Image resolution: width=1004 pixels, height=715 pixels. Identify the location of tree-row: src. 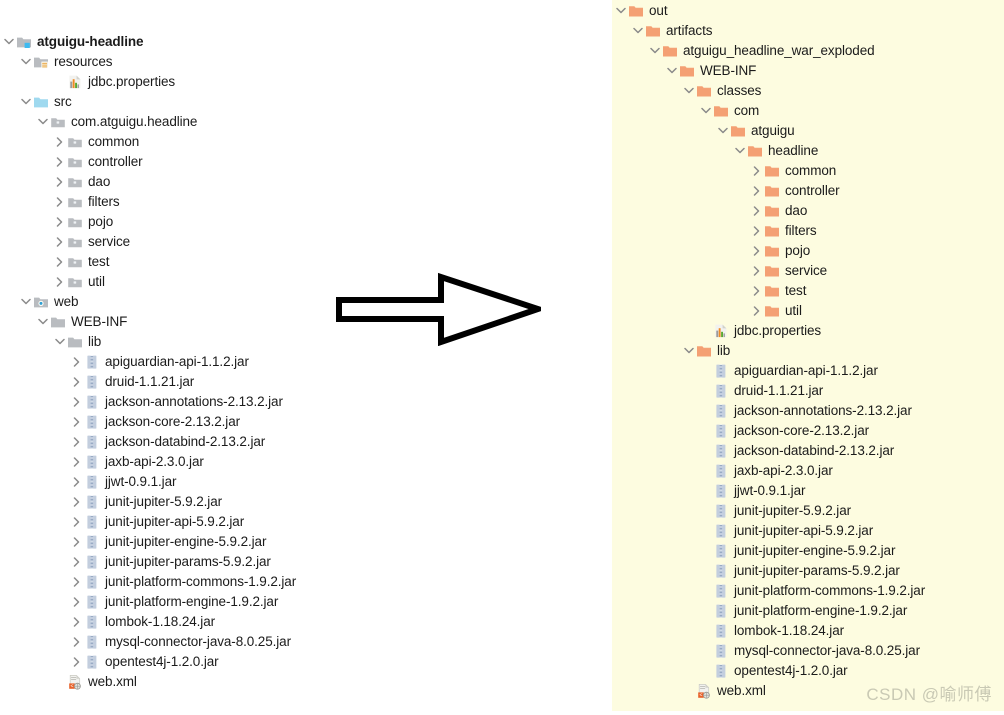
(306, 102).